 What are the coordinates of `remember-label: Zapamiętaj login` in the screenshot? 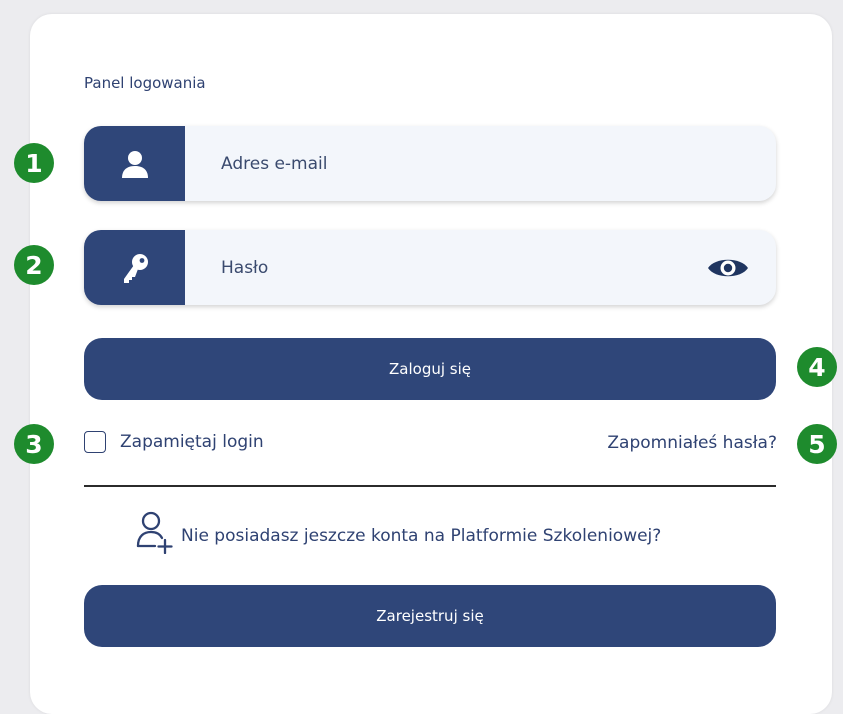 It's located at (192, 442).